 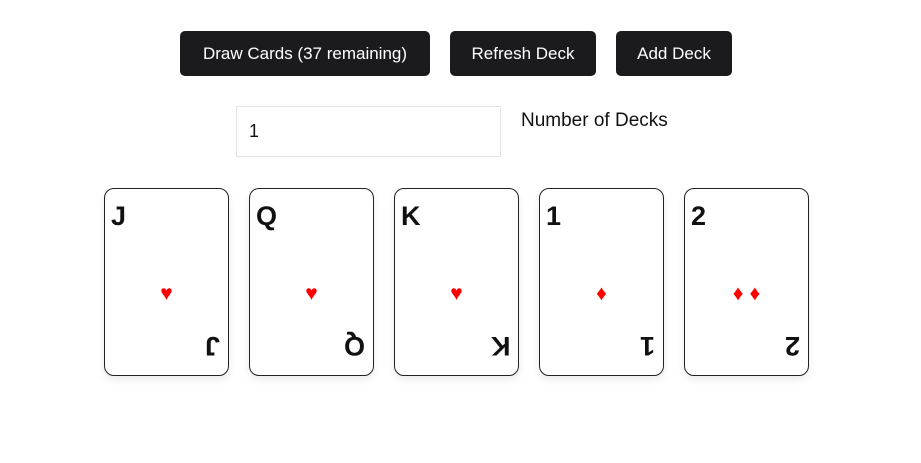 What do you see at coordinates (746, 282) in the screenshot?
I see `playing-card: 2 ♦ ♦ 2` at bounding box center [746, 282].